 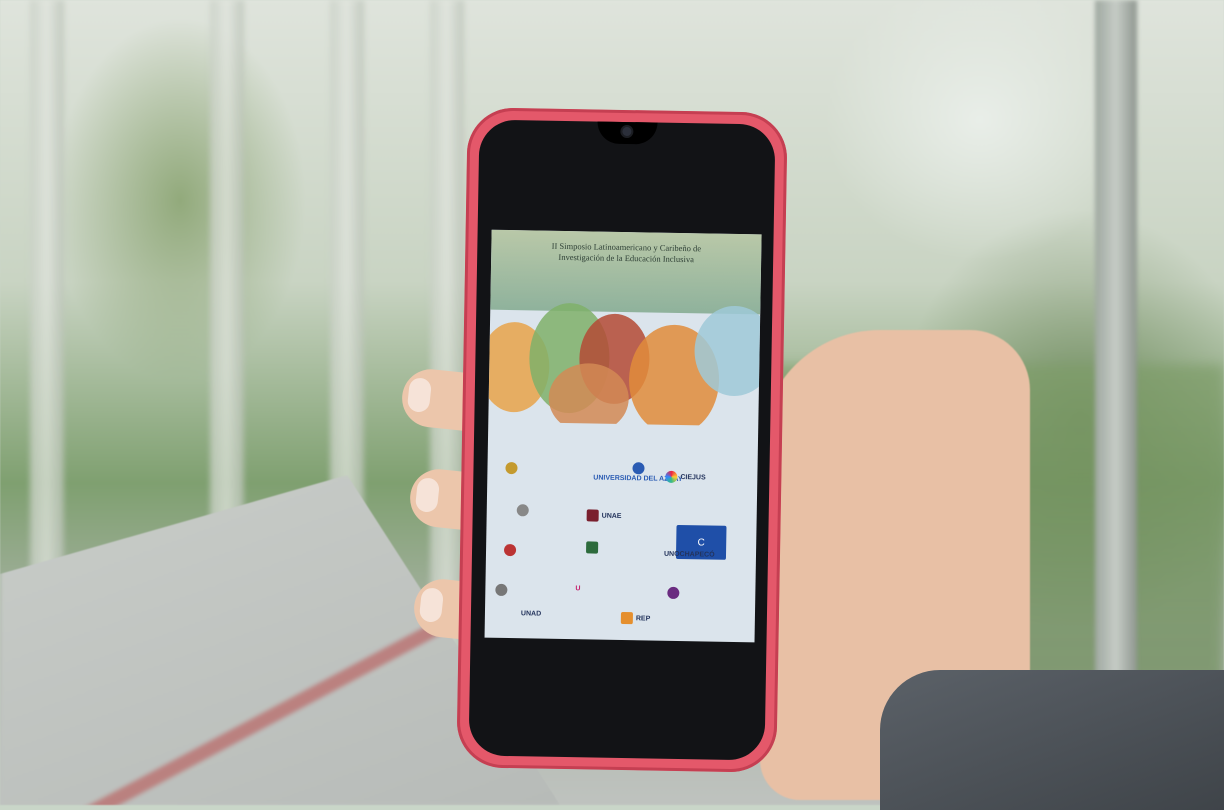 What do you see at coordinates (624, 359) in the screenshot?
I see `poster-illustration` at bounding box center [624, 359].